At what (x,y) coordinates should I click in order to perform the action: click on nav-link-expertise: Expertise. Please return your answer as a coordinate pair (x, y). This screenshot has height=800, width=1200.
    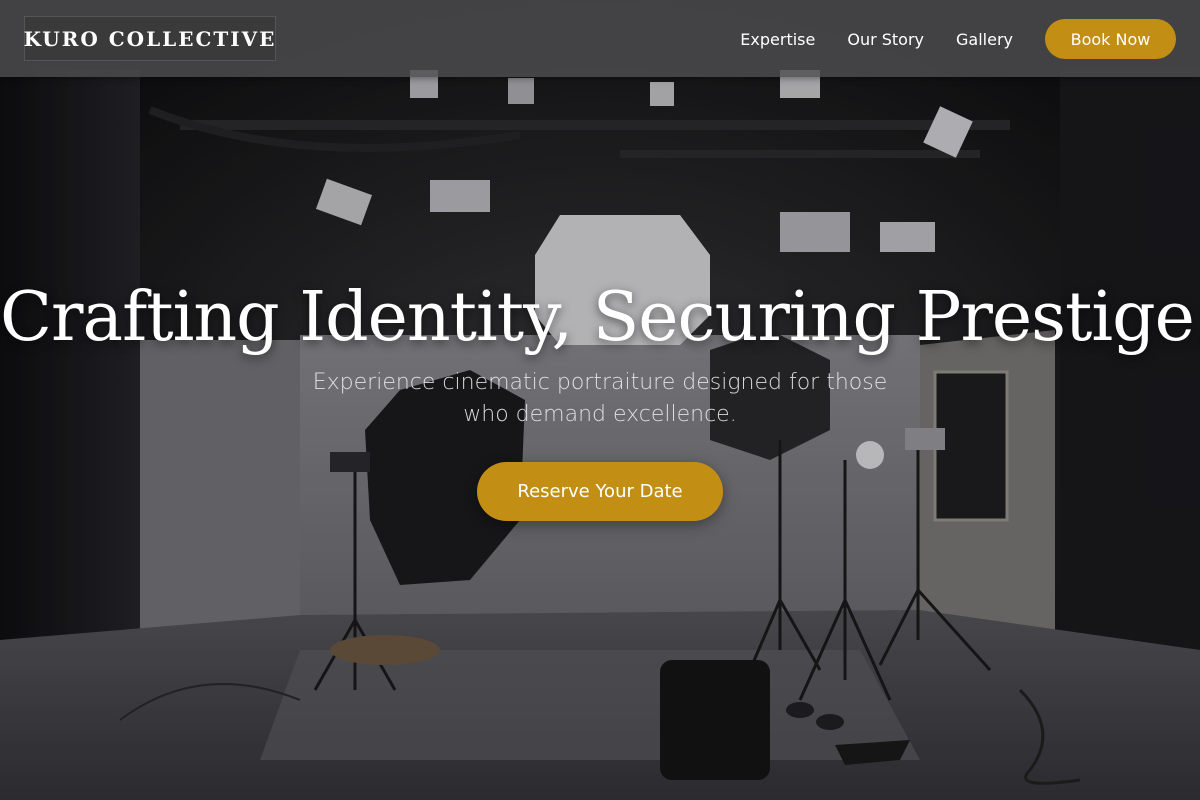
    Looking at the image, I should click on (777, 39).